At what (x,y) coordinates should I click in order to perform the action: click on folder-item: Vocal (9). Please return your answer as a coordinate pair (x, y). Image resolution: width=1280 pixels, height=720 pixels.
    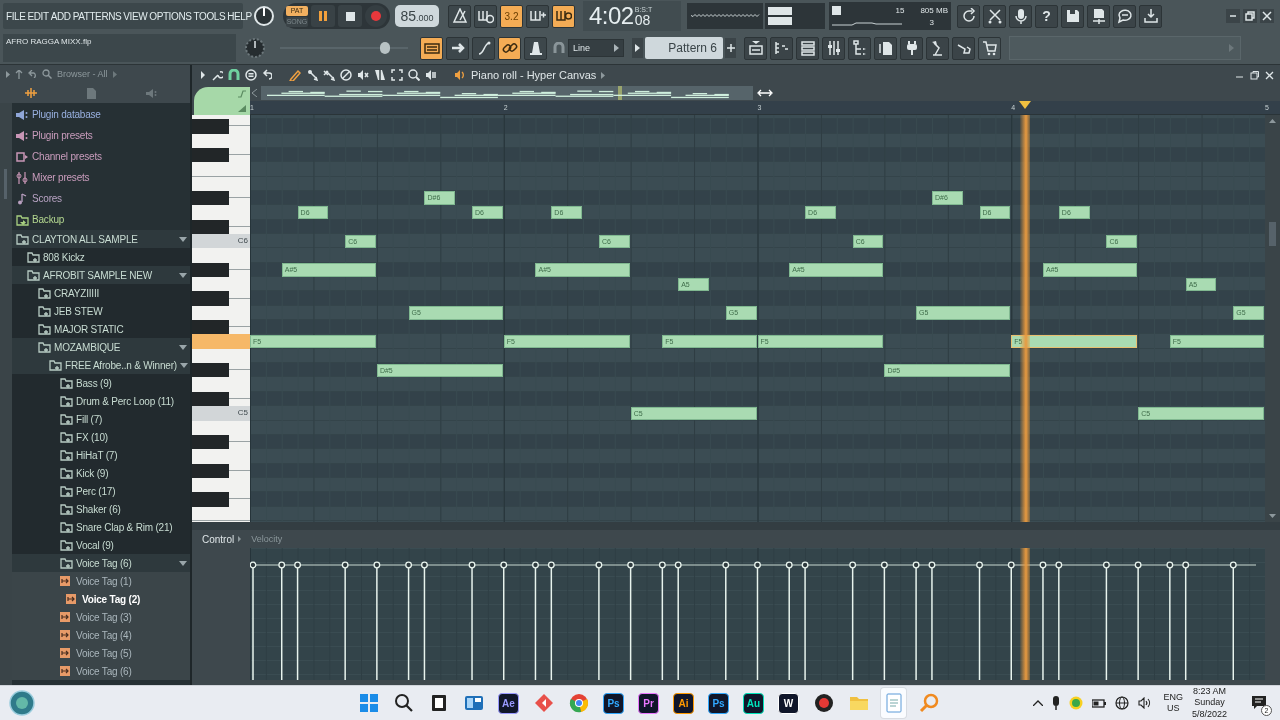
    Looking at the image, I should click on (95, 545).